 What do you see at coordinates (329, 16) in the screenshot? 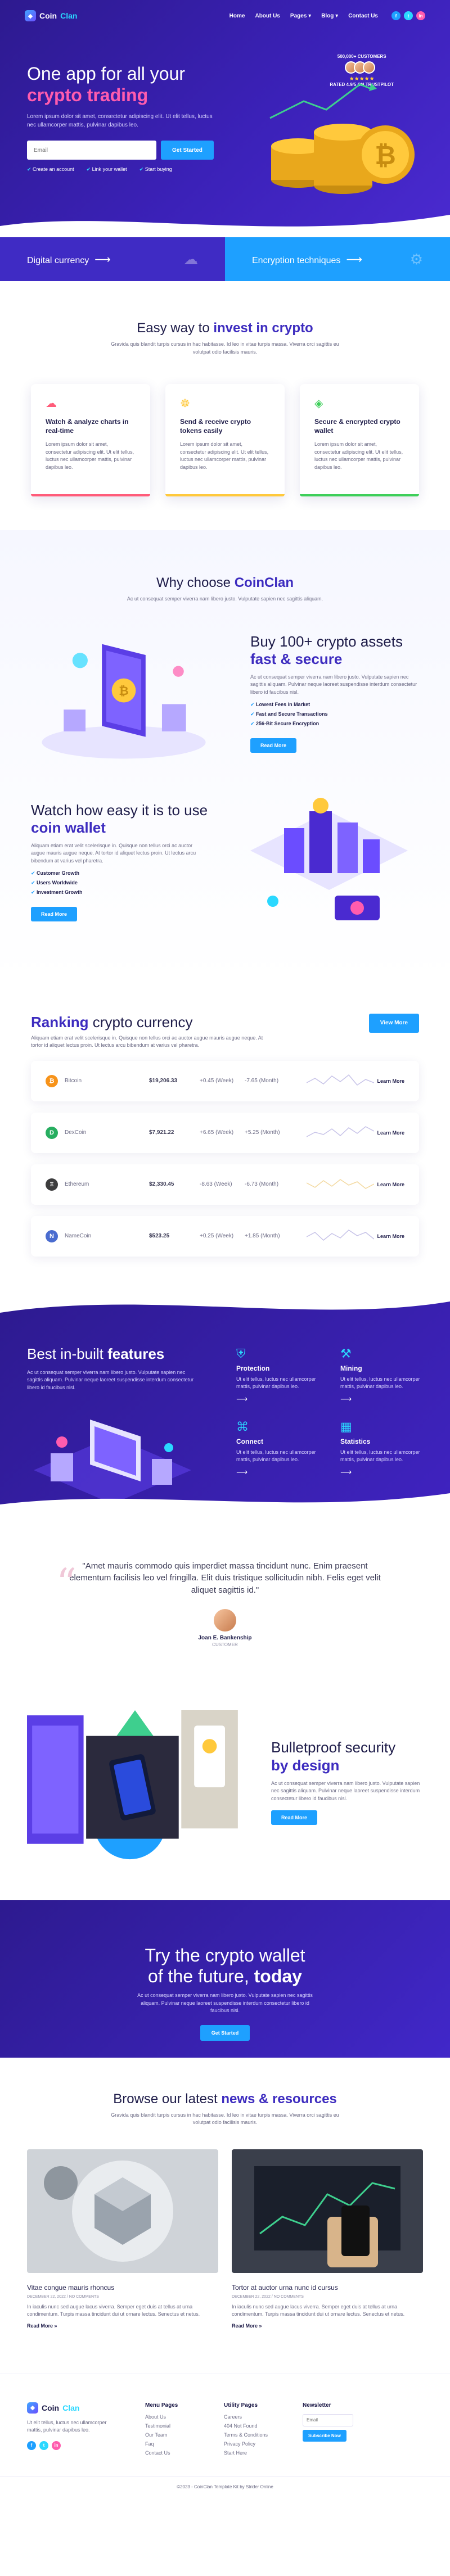
I see `nav-link-blog: Blog ▾` at bounding box center [329, 16].